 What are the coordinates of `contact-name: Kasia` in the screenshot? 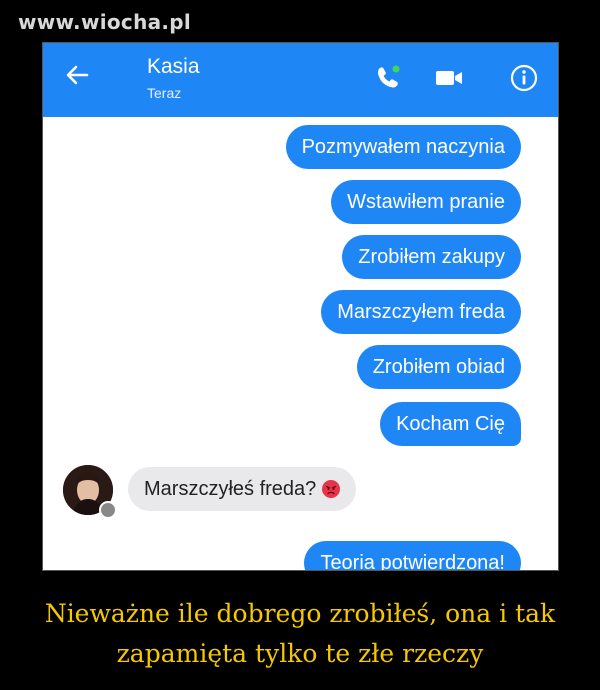 It's located at (173, 67).